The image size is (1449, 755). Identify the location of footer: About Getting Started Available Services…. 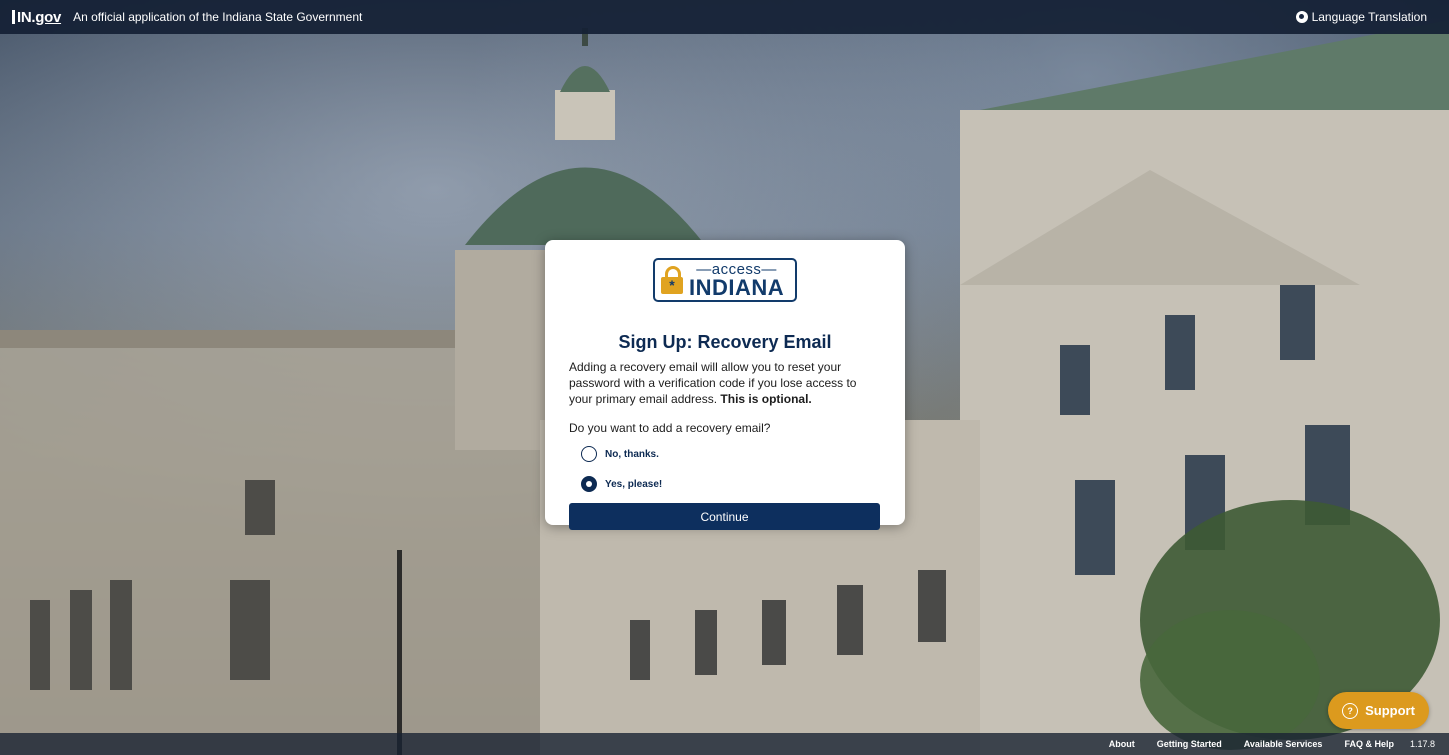
(724, 744).